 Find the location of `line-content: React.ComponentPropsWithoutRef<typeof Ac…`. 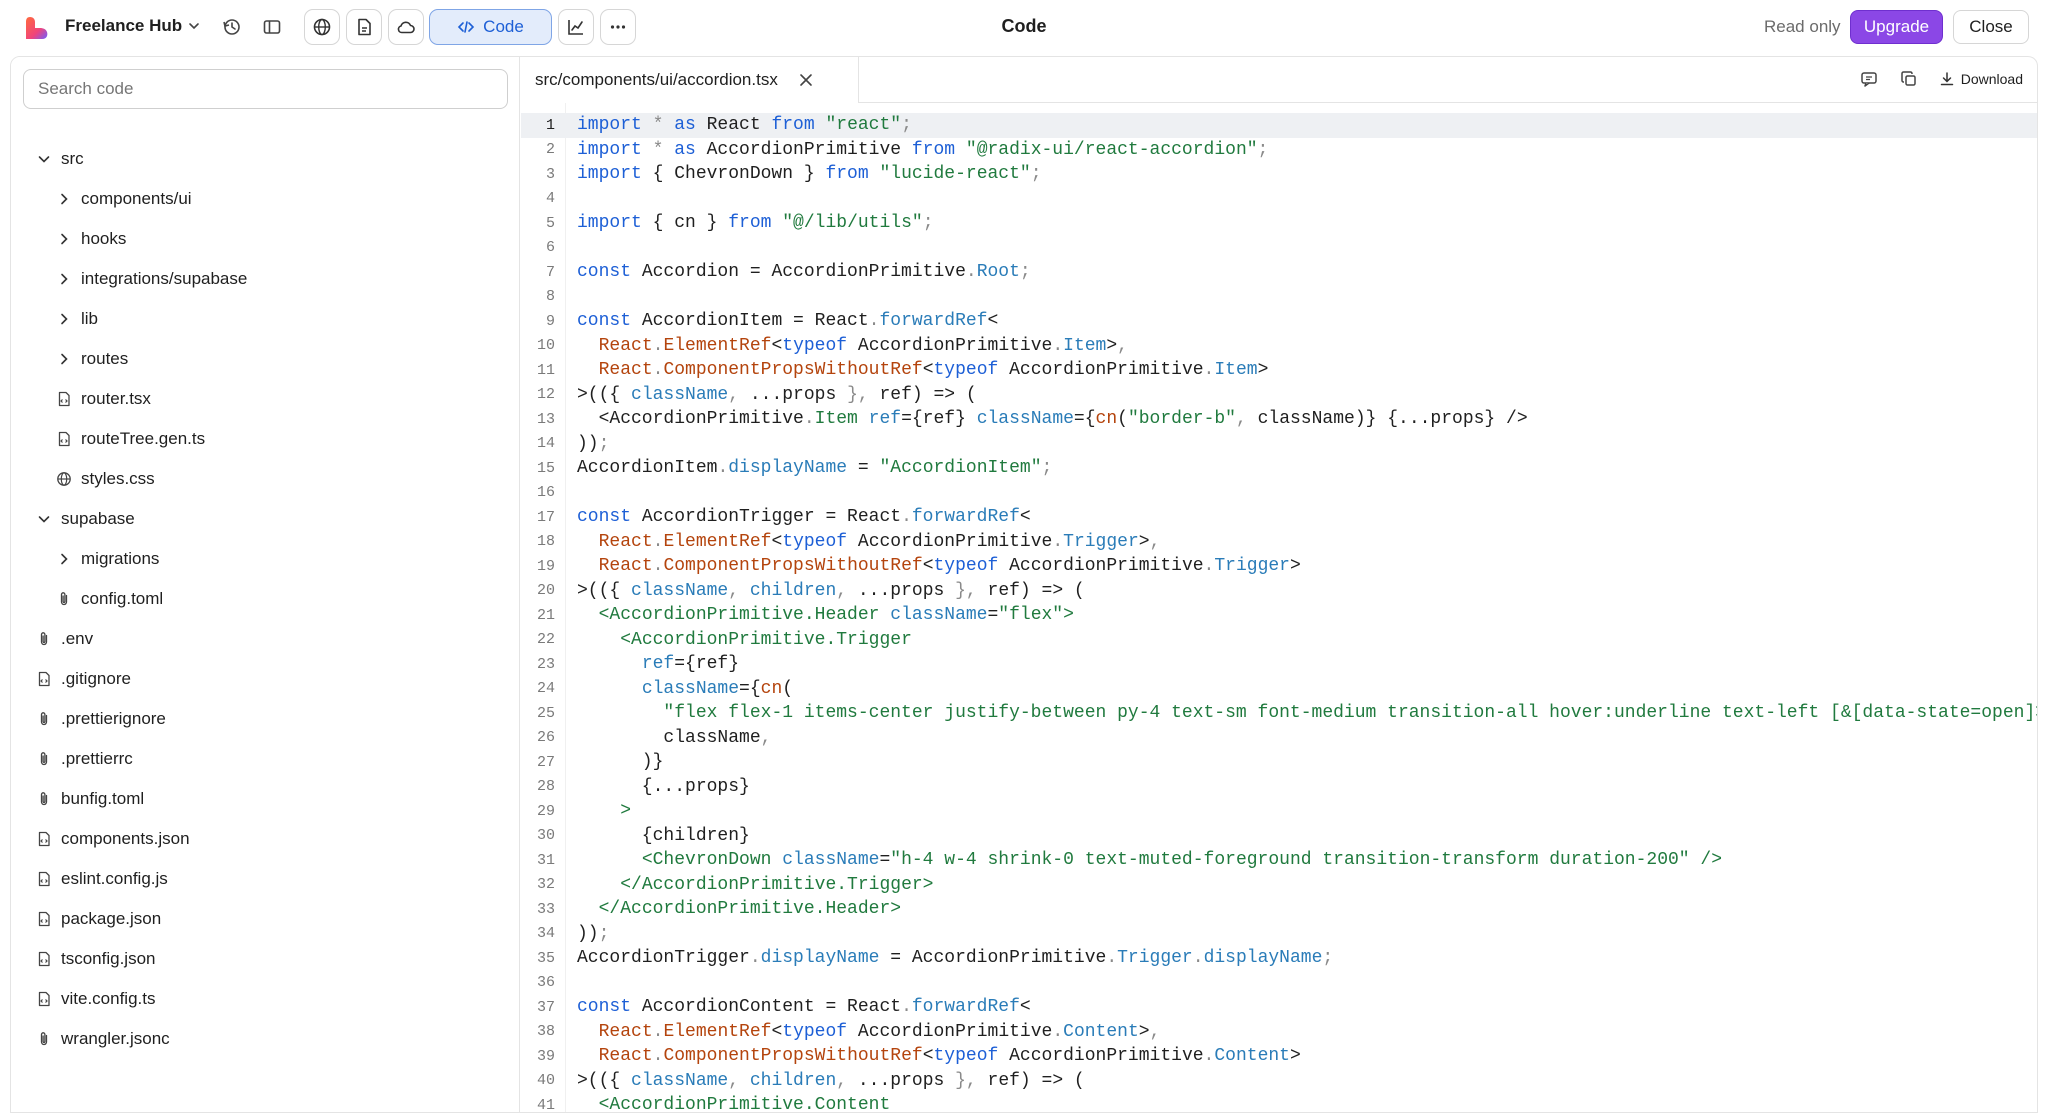

line-content: React.ComponentPropsWithoutRef<typeof Ac… is located at coordinates (933, 370).